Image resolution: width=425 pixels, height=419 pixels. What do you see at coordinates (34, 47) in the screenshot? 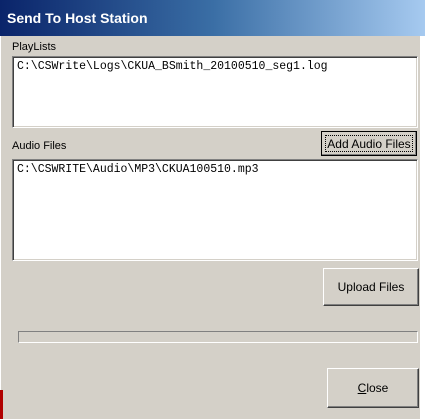
I see `playlists-label: PlayLists` at bounding box center [34, 47].